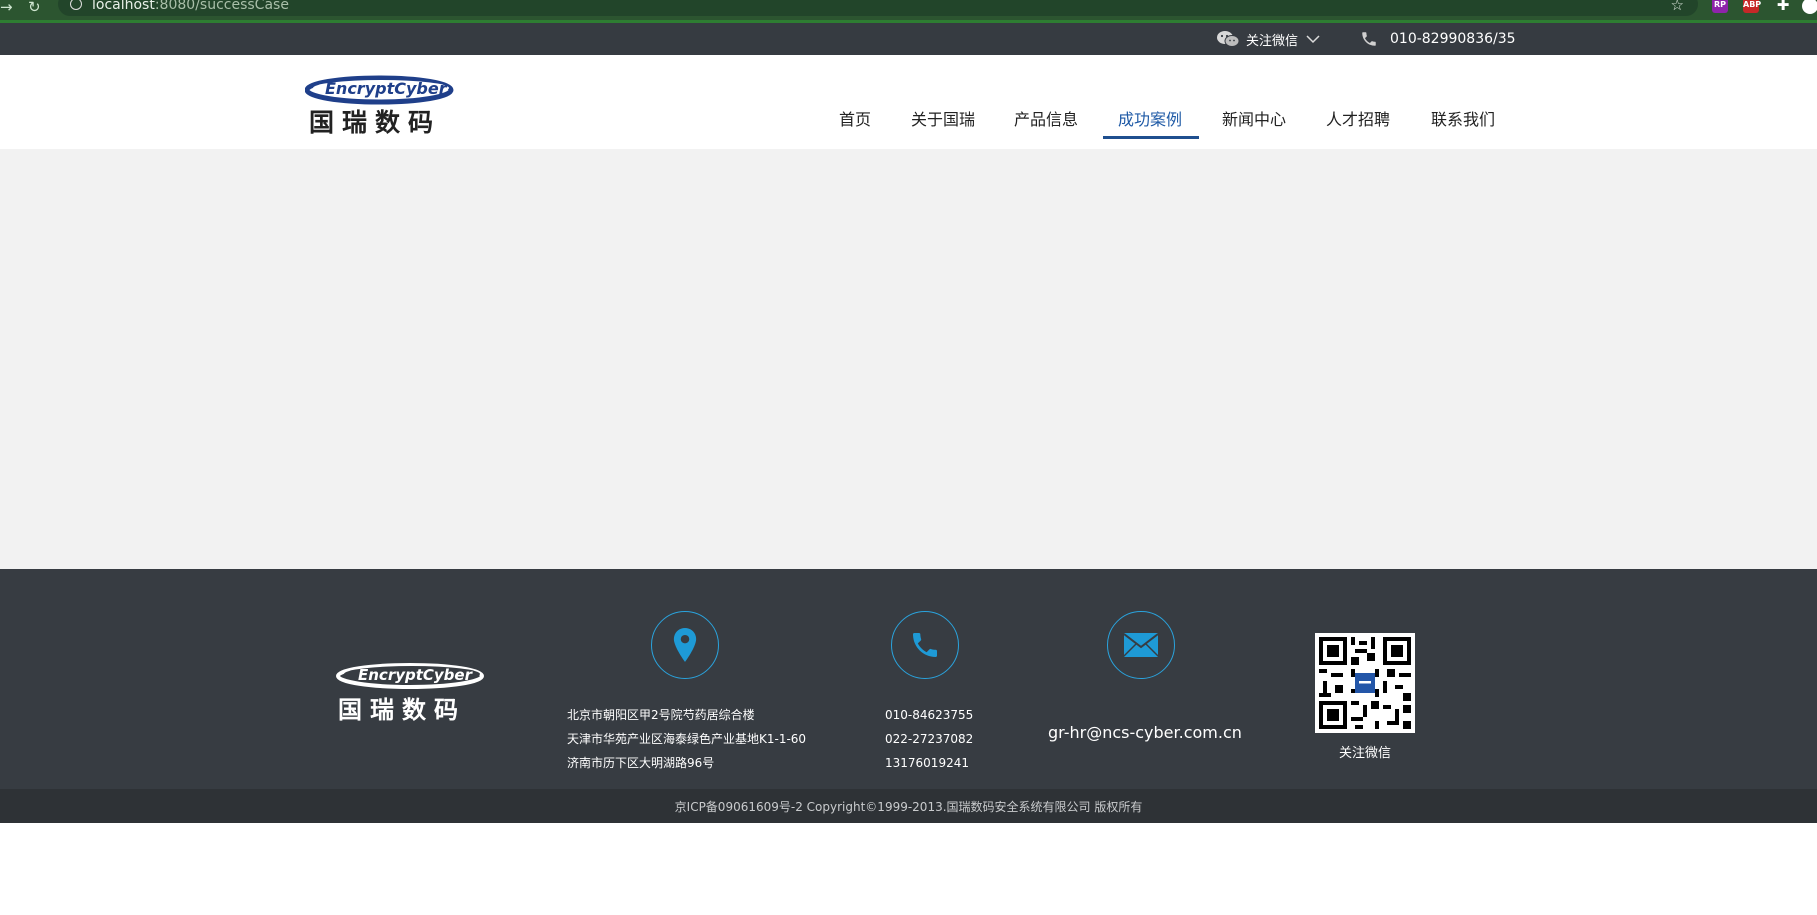 The height and width of the screenshot is (915, 1817). I want to click on wechat-label: 关注微信, so click(1272, 41).